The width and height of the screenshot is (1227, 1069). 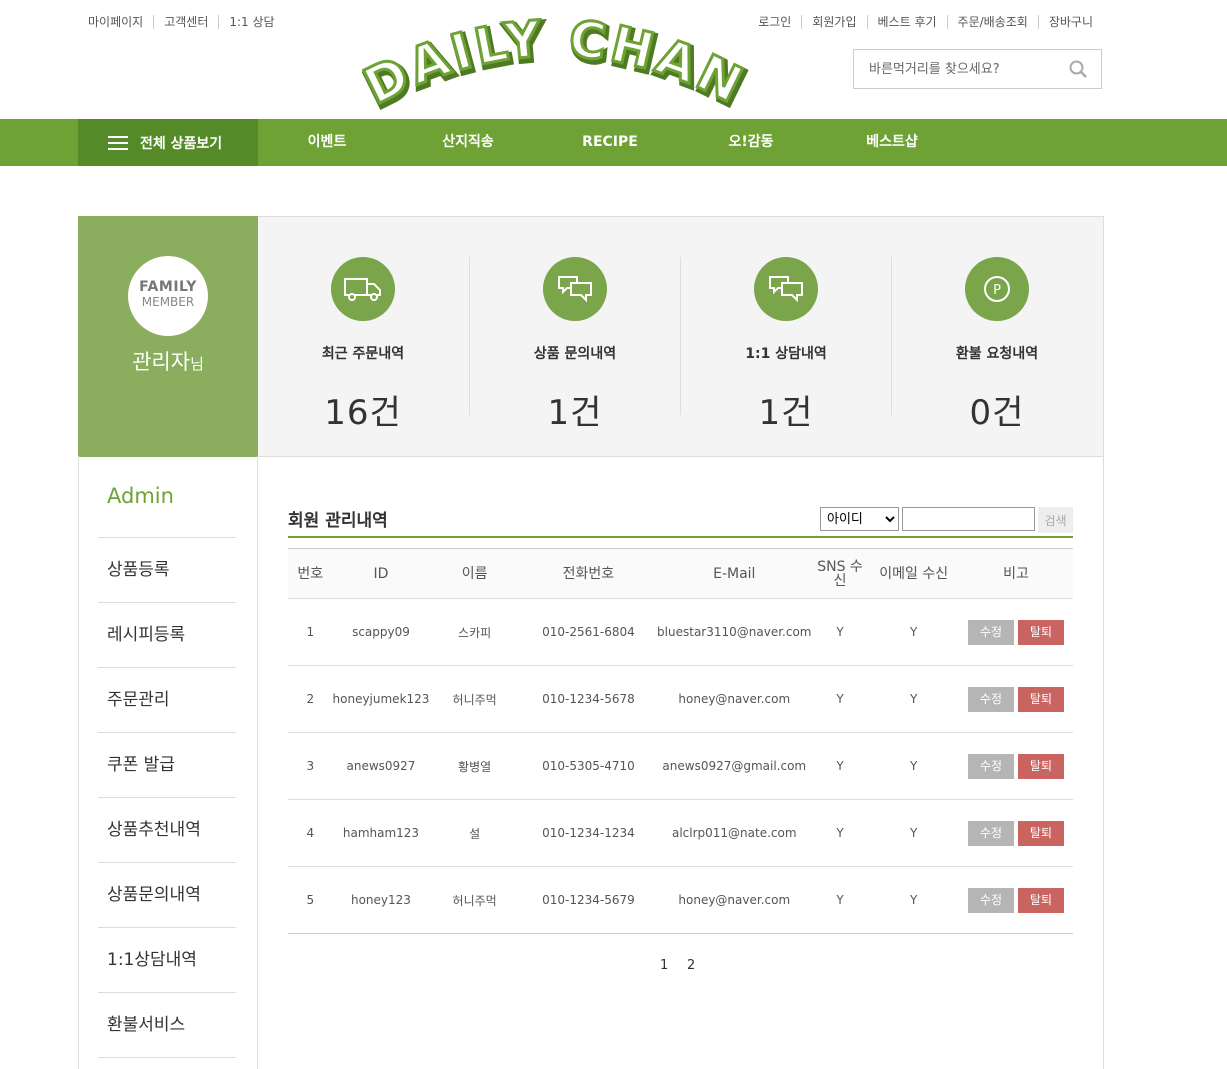 I want to click on search-input, so click(x=954, y=69).